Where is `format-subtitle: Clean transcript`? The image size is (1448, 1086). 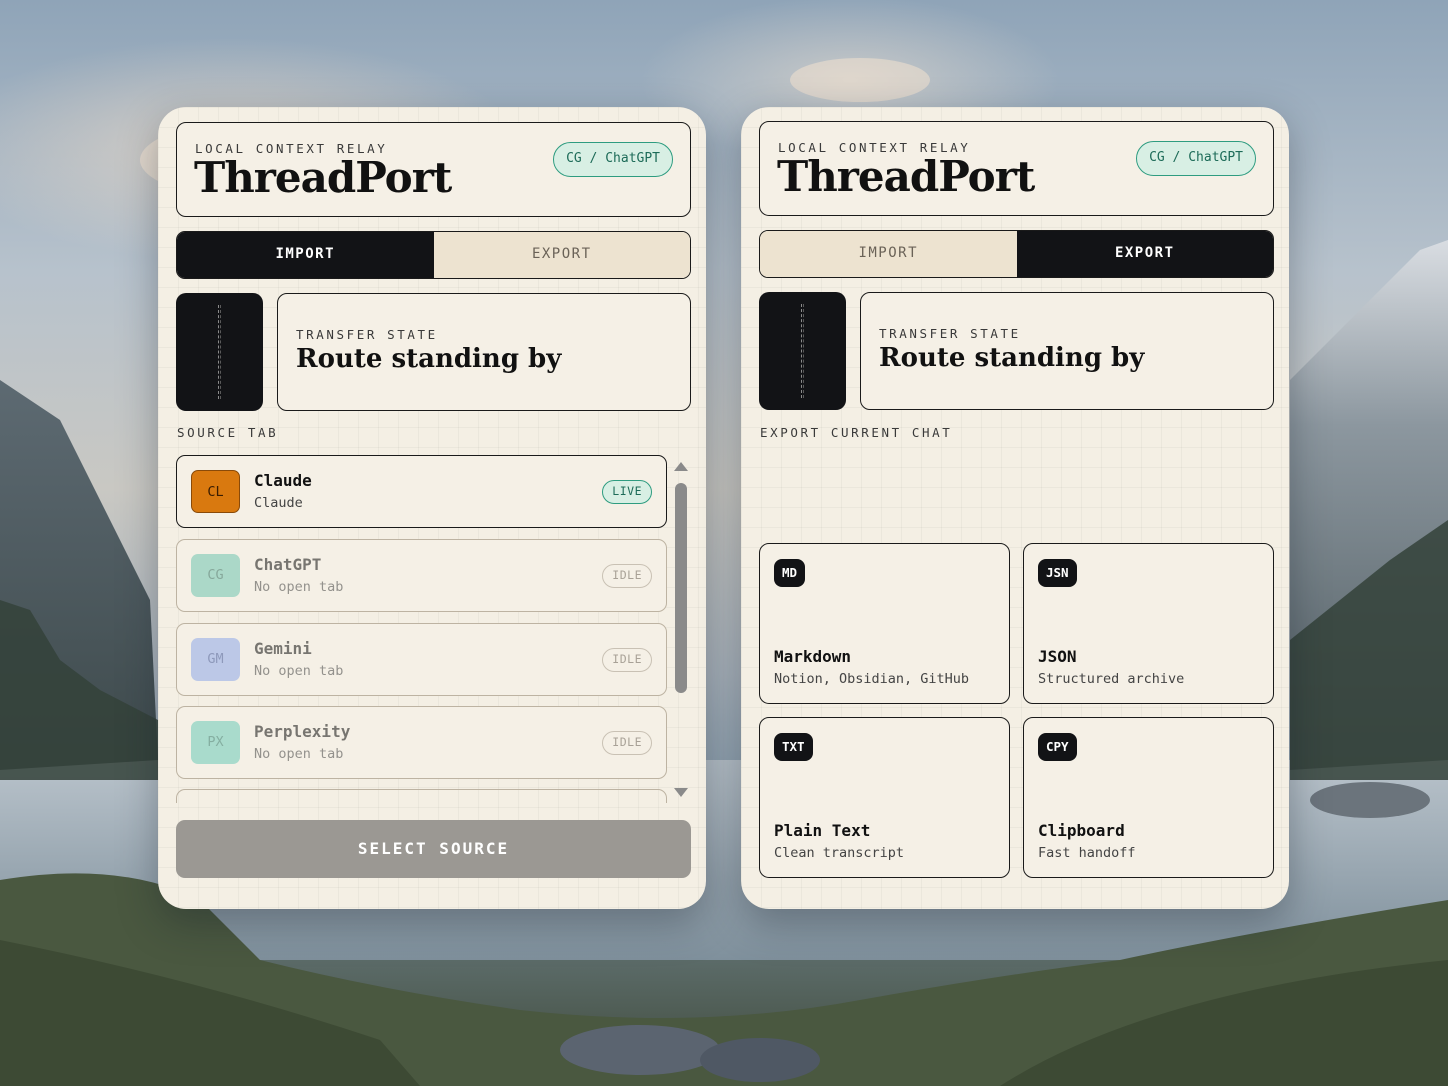
format-subtitle: Clean transcript is located at coordinates (839, 853).